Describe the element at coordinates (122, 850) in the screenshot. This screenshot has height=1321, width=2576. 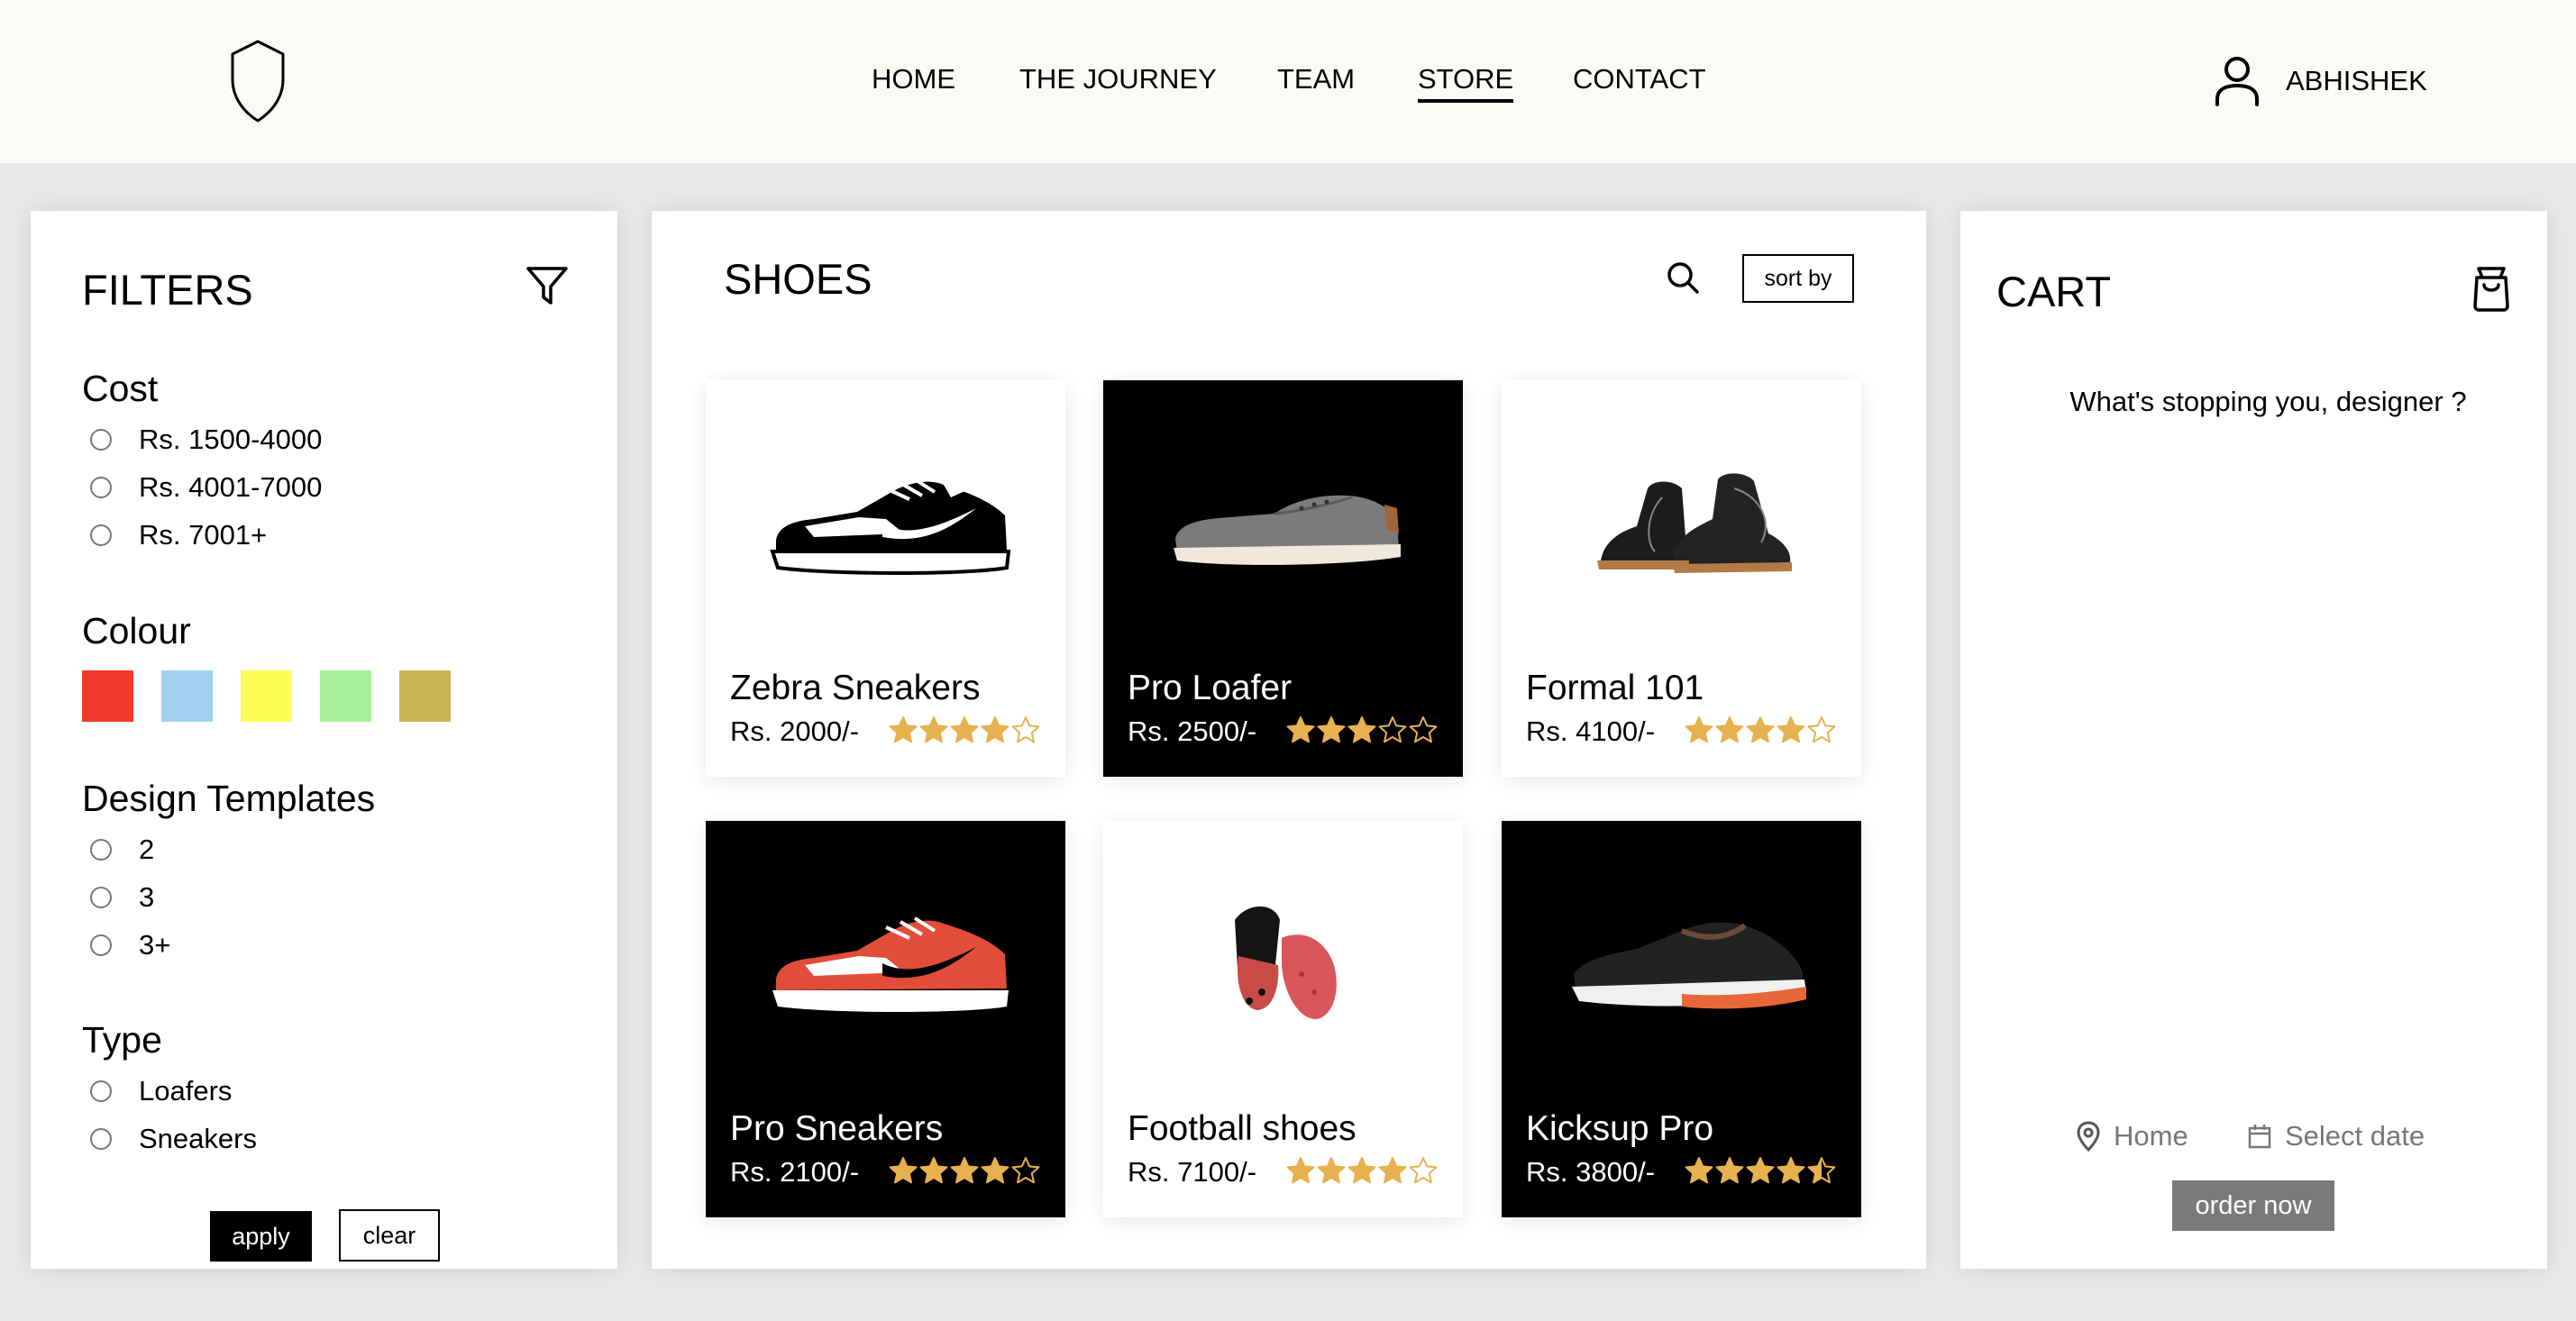
I see `design-option: 2` at that location.